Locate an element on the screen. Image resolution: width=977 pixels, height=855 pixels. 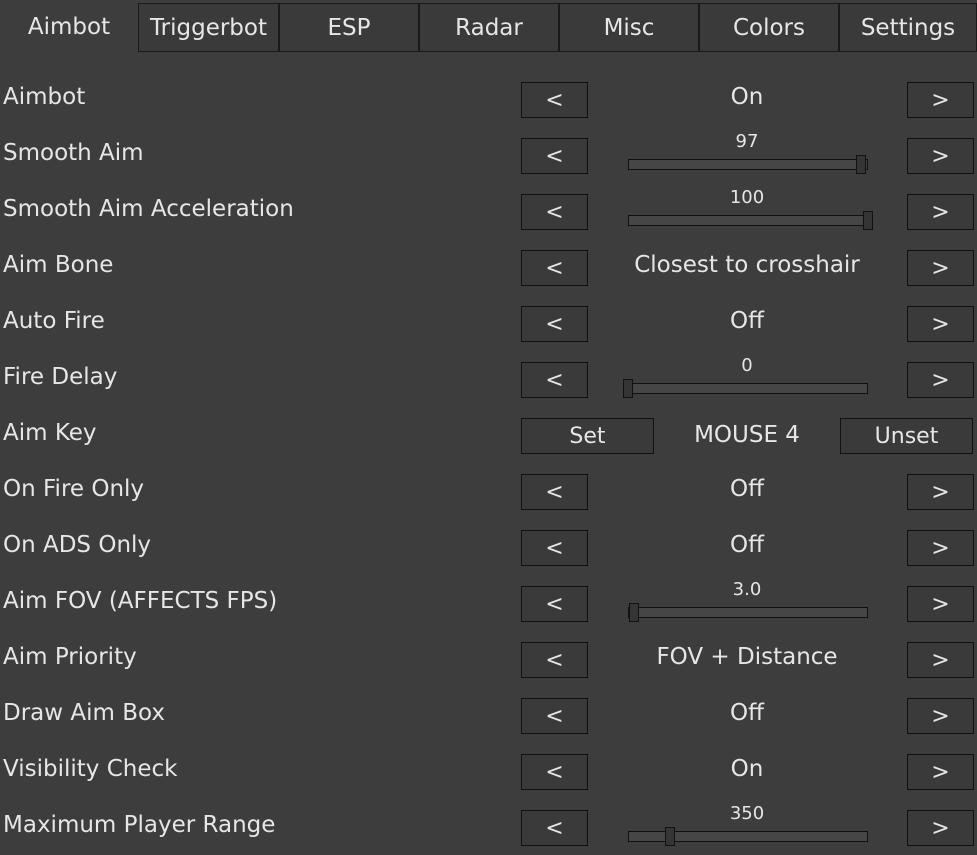
setting-label: On ADS Only is located at coordinates (77, 545).